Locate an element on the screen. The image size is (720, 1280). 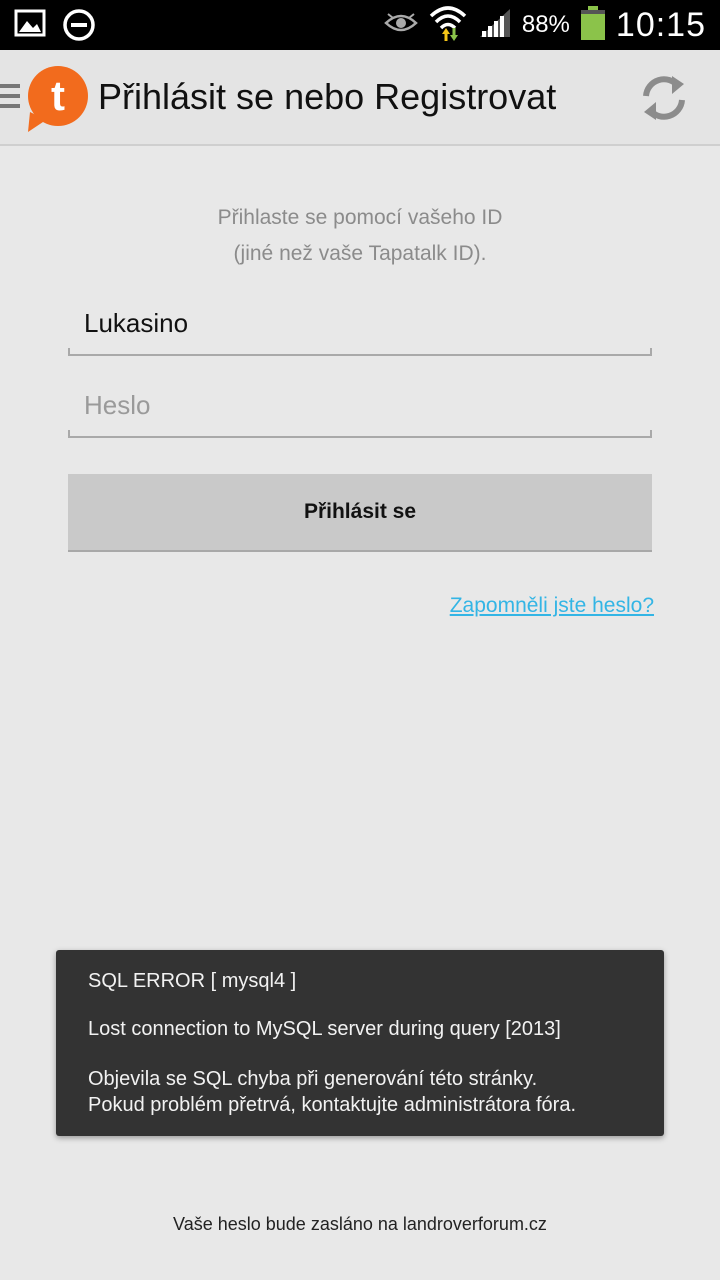
page-title: Přihlásit se nebo Registrovat is located at coordinates (327, 96).